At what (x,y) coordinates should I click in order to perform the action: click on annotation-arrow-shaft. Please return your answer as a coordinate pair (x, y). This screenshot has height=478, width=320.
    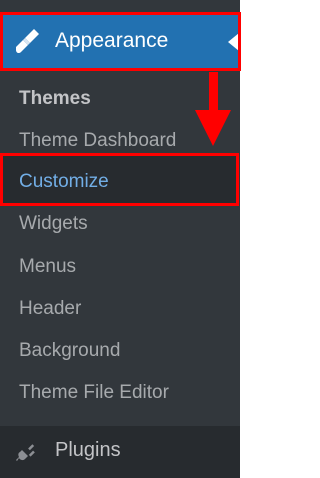
    Looking at the image, I should click on (213, 93).